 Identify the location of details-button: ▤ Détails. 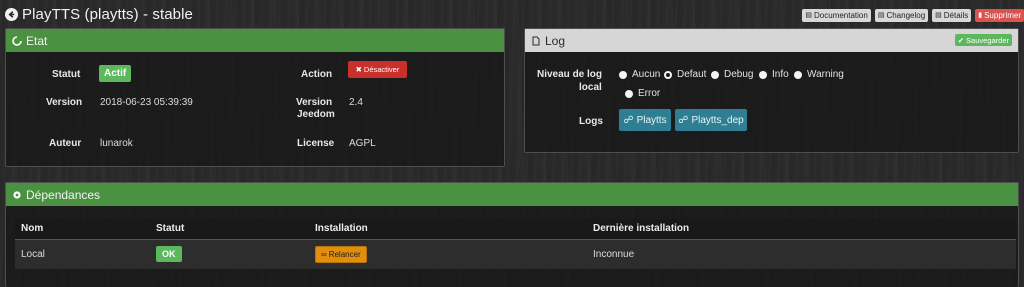
(952, 15).